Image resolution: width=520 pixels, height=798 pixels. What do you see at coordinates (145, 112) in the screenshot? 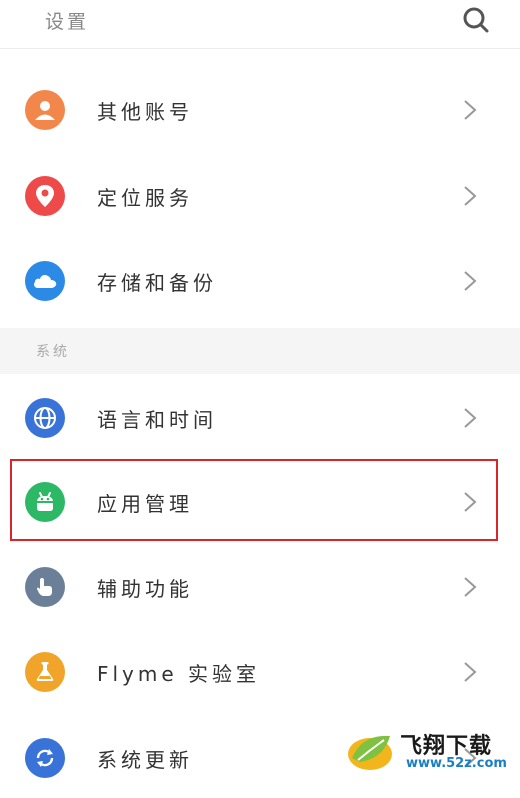
I see `settings-item-label: 其他账号` at bounding box center [145, 112].